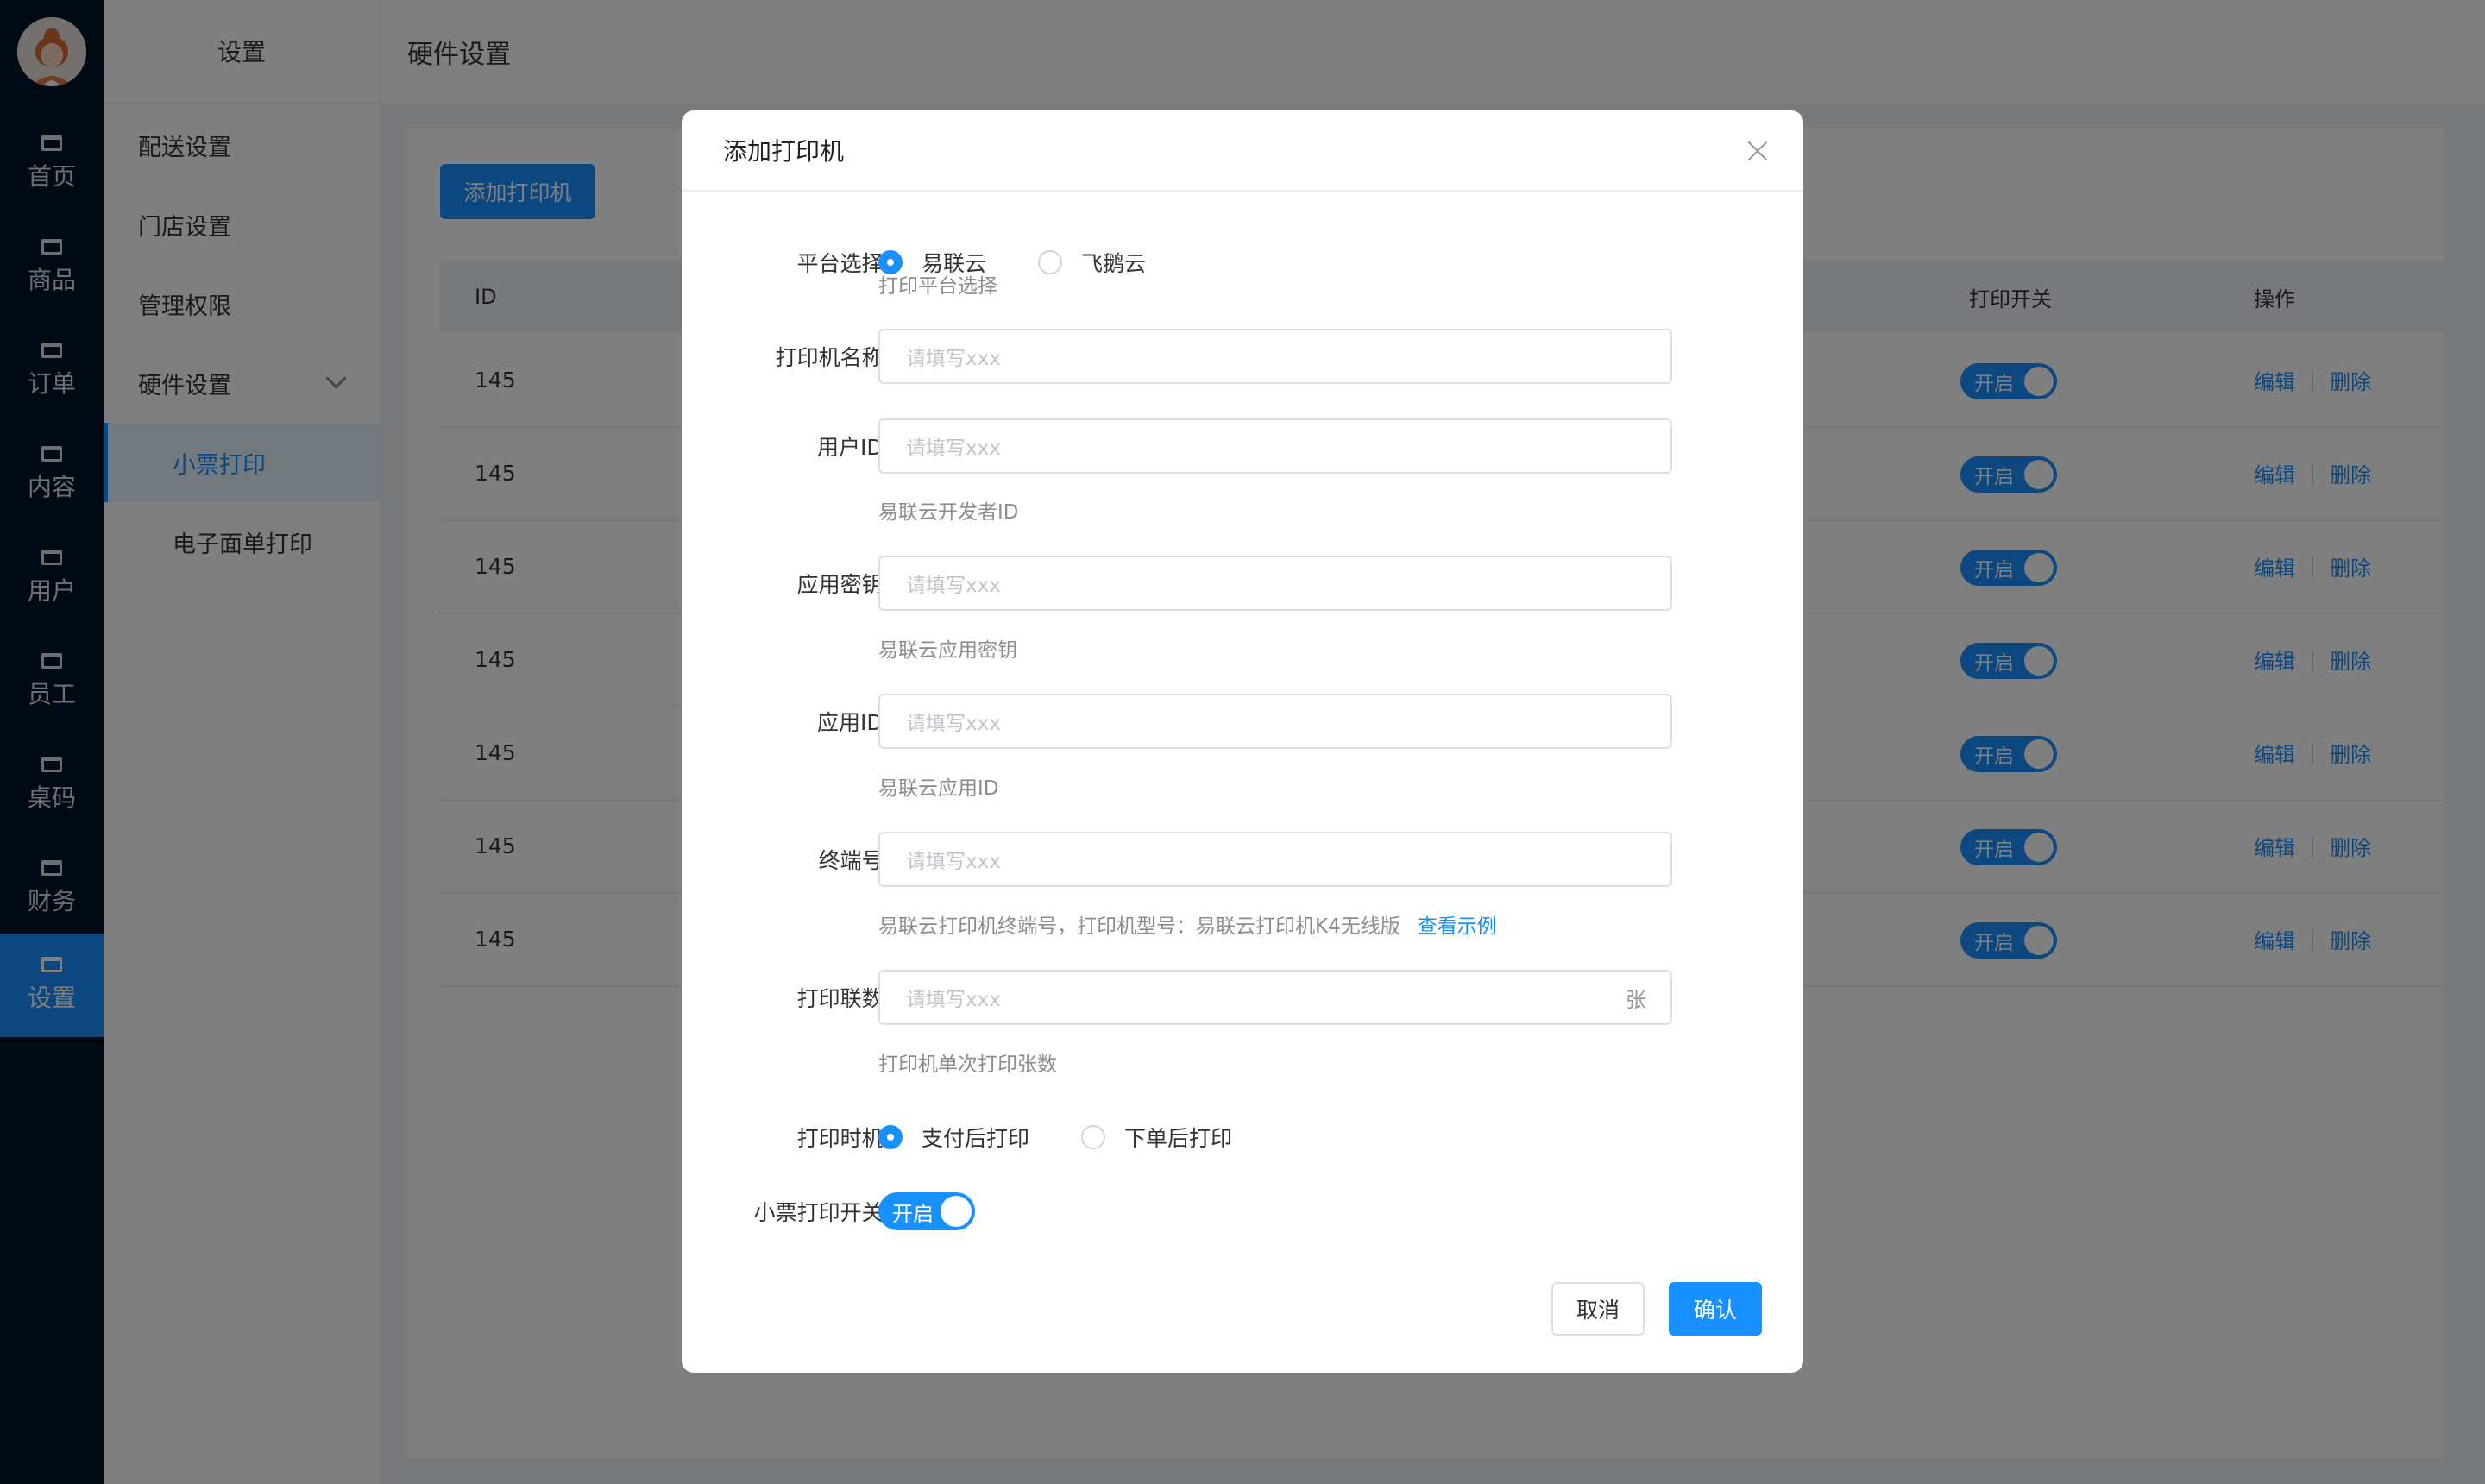 The image size is (2485, 1484). I want to click on radio-label: 支付后打印, so click(976, 1138).